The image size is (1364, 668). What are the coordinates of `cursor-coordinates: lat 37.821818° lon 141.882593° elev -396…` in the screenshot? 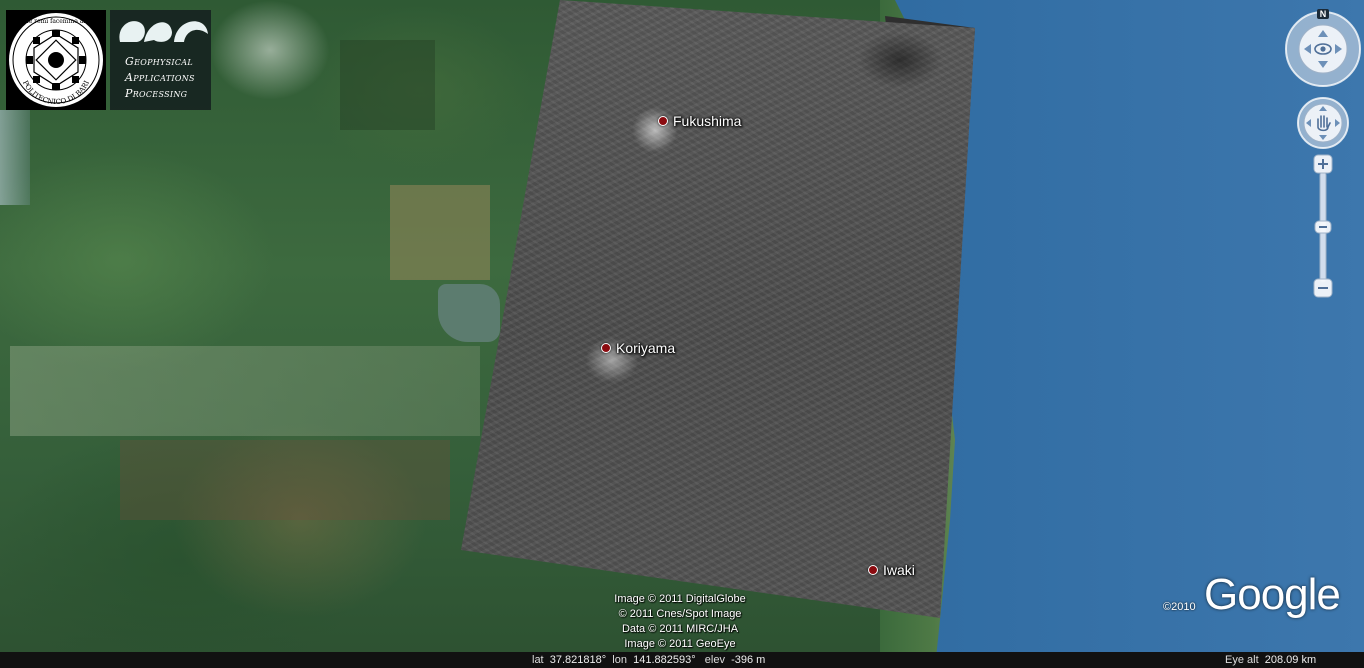 It's located at (649, 660).